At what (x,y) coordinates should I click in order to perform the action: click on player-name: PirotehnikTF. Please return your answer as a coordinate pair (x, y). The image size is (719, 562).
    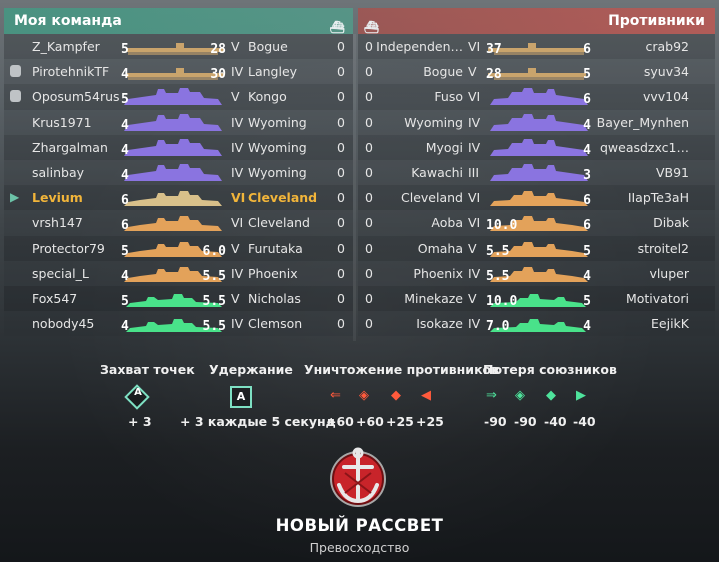
    Looking at the image, I should click on (71, 72).